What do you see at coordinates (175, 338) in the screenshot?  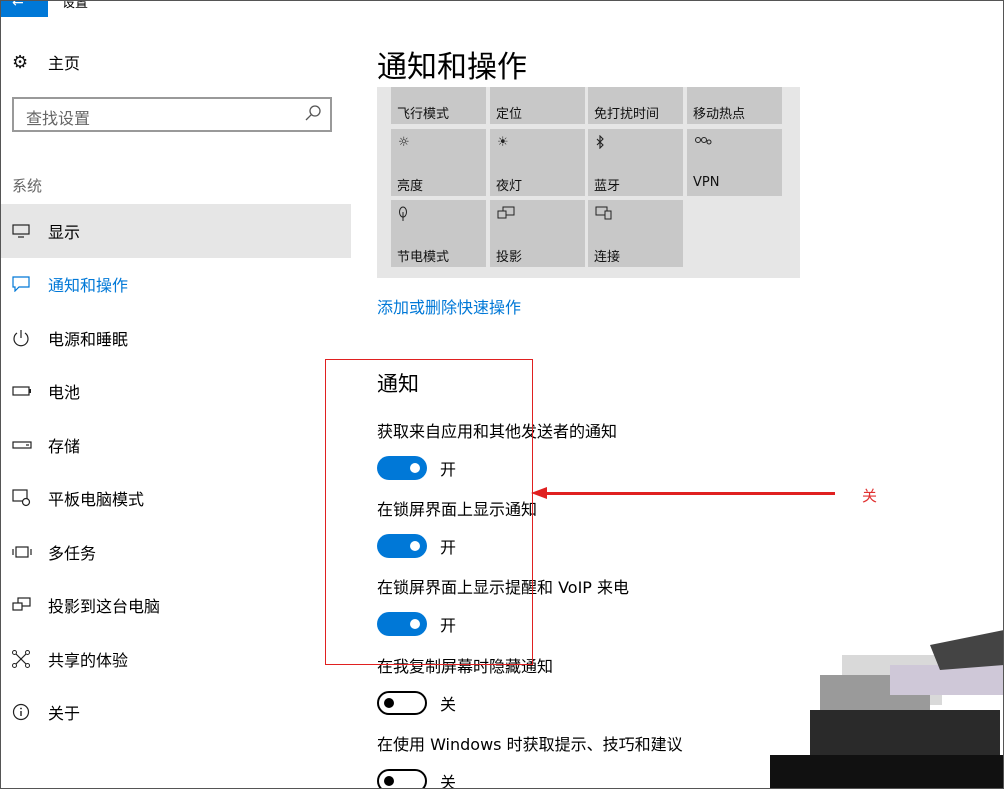 I see `sidebar-item-power: 电源和睡眠` at bounding box center [175, 338].